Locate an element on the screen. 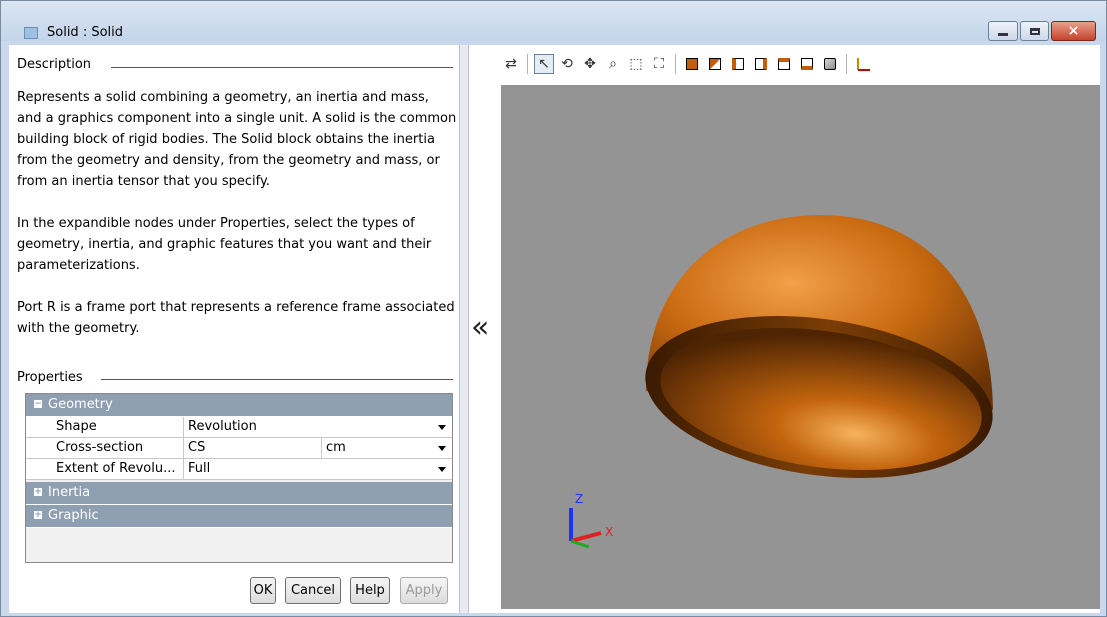 This screenshot has height=617, width=1107. back-view-icon is located at coordinates (715, 64).